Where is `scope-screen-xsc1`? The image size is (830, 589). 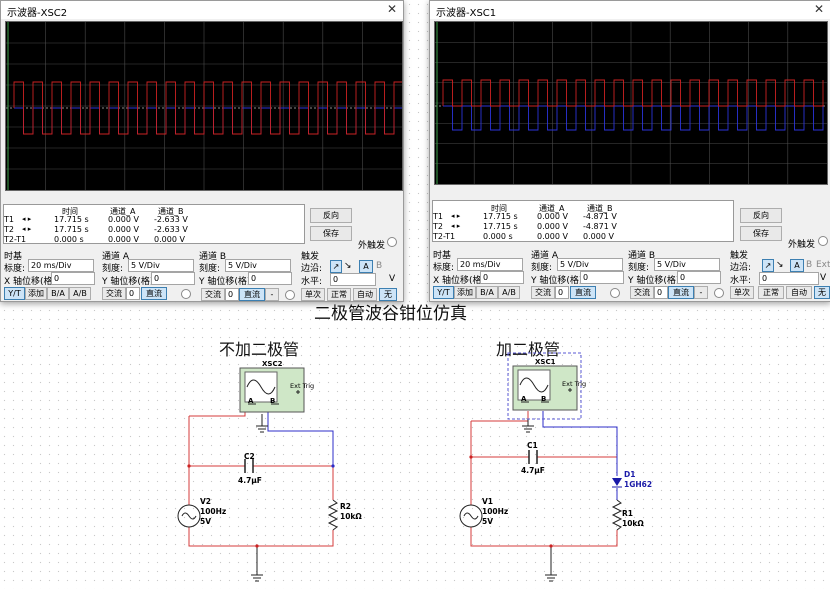 scope-screen-xsc1 is located at coordinates (631, 103).